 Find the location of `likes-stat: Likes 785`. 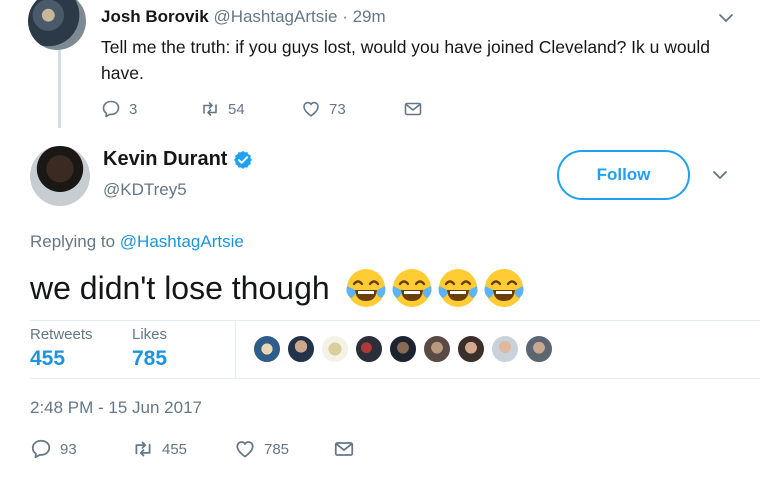

likes-stat: Likes 785 is located at coordinates (149, 348).